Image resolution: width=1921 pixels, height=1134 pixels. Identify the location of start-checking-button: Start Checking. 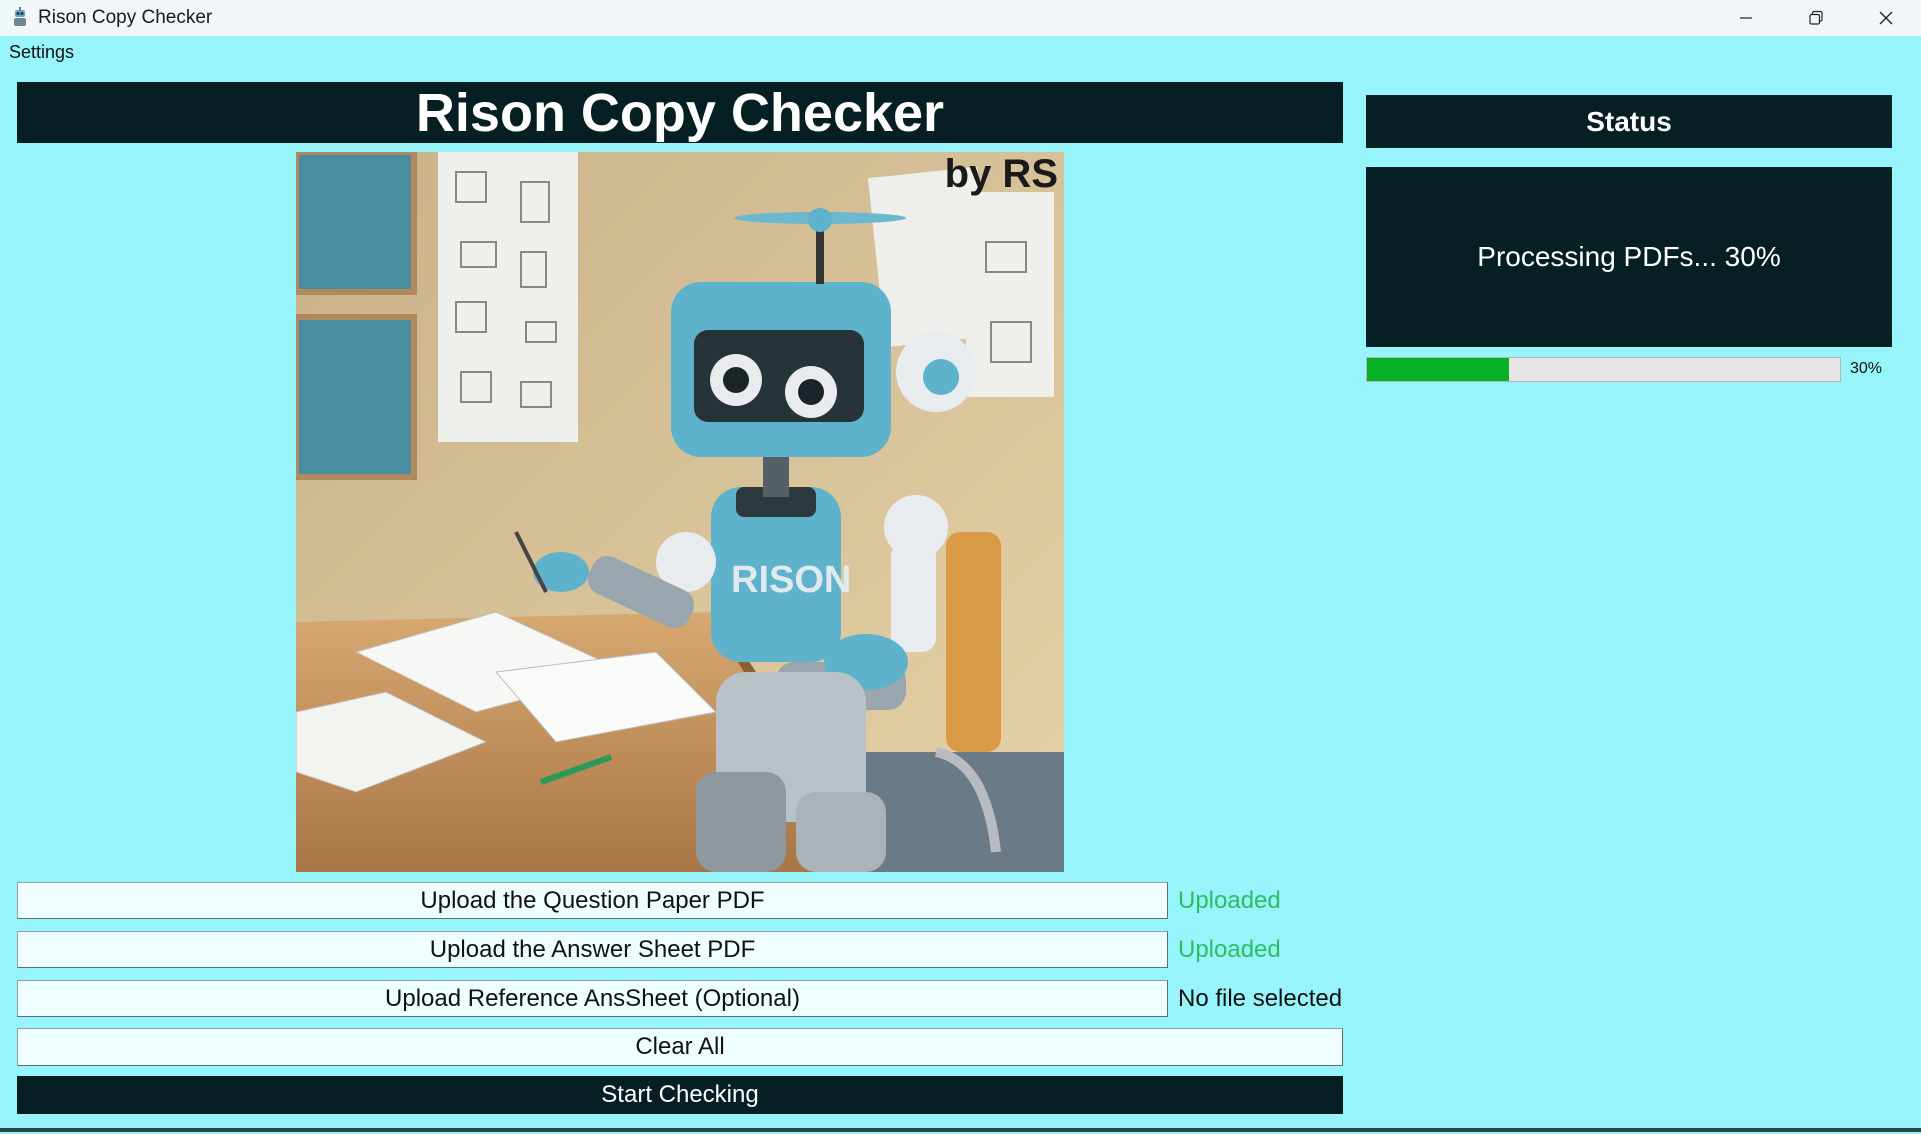
(680, 1095).